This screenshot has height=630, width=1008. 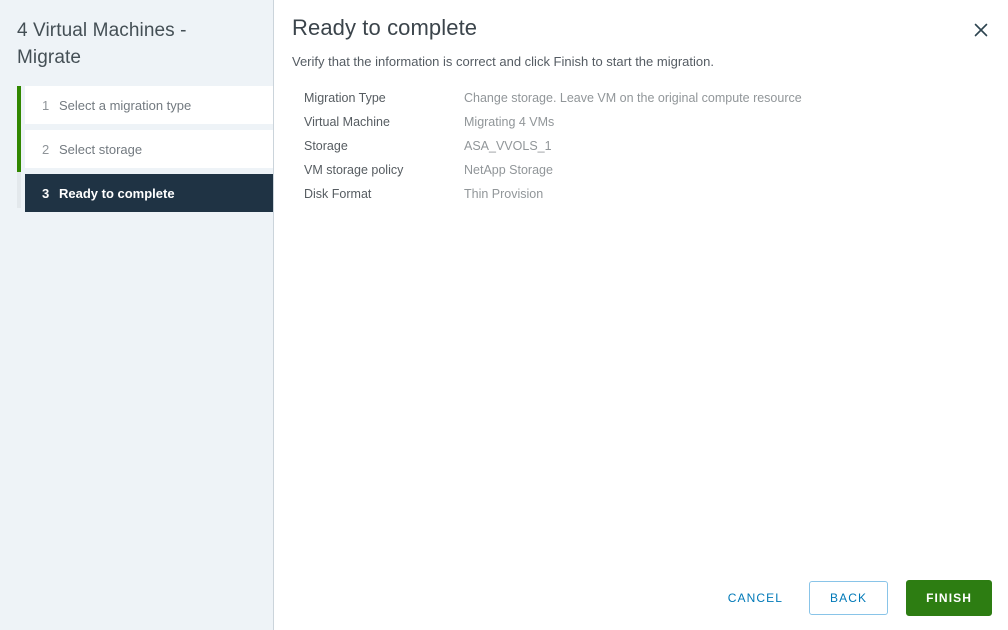 I want to click on step-number: 2, so click(x=46, y=149).